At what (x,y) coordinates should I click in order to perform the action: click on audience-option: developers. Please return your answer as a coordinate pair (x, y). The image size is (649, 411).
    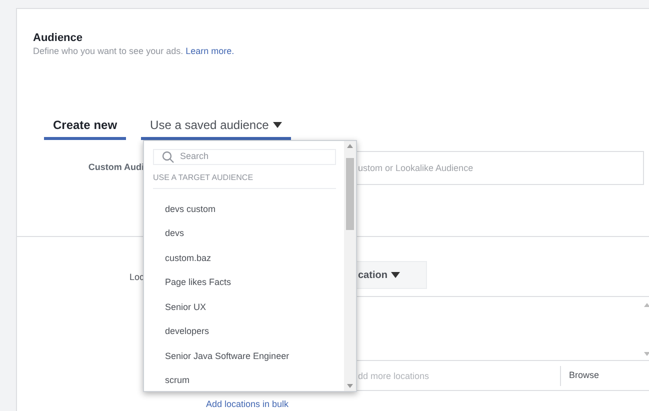
    Looking at the image, I should click on (250, 337).